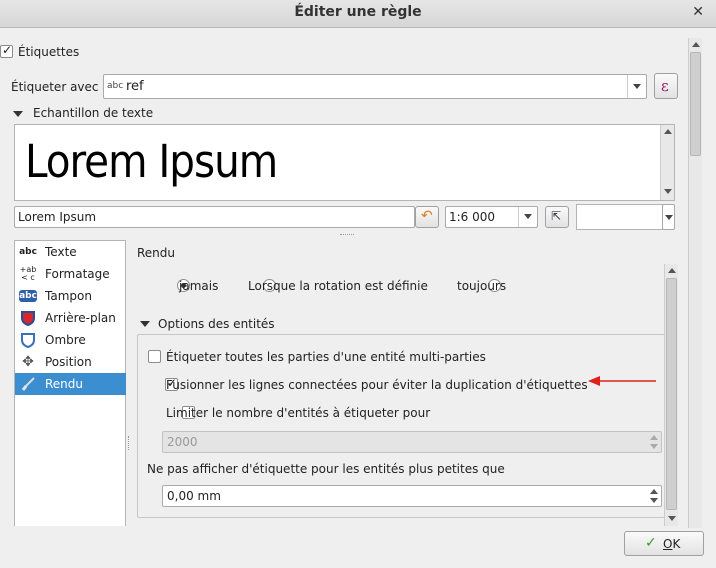 The image size is (716, 568). I want to click on ok-button-label: OK, so click(671, 544).